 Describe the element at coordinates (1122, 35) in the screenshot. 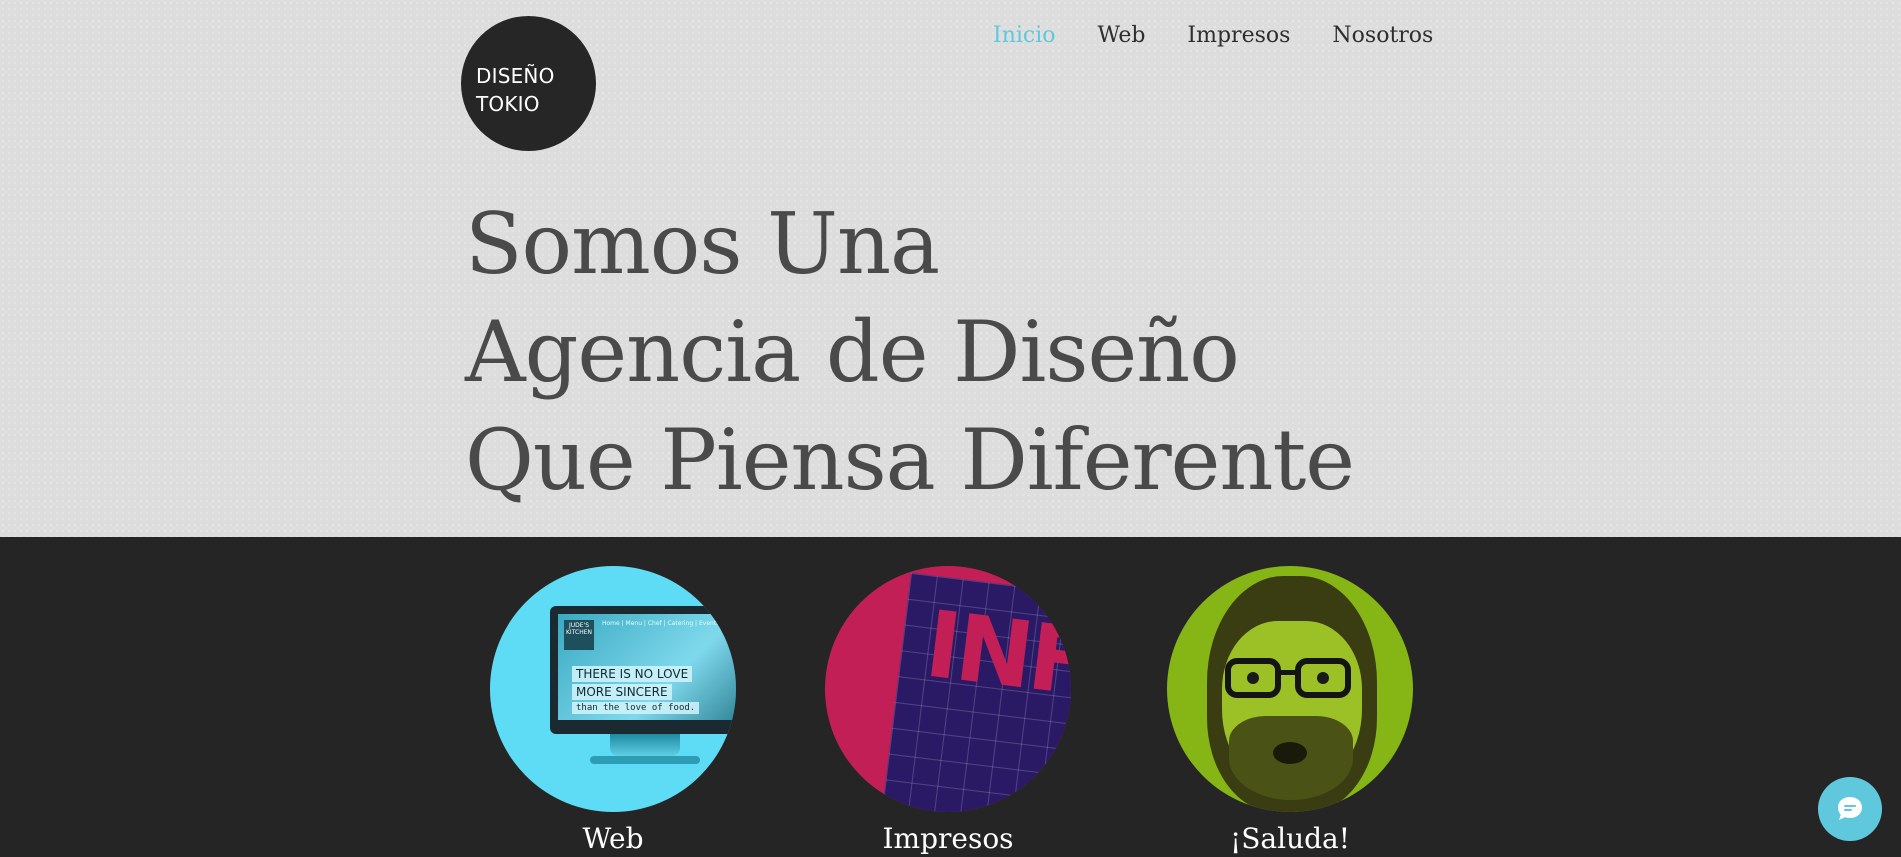

I see `nav-item-web: Web` at that location.